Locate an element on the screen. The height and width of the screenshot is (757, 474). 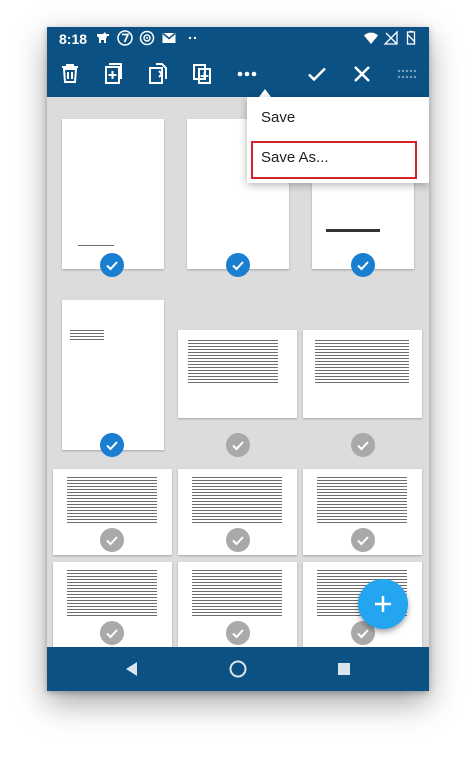
navigation-bar is located at coordinates (238, 669).